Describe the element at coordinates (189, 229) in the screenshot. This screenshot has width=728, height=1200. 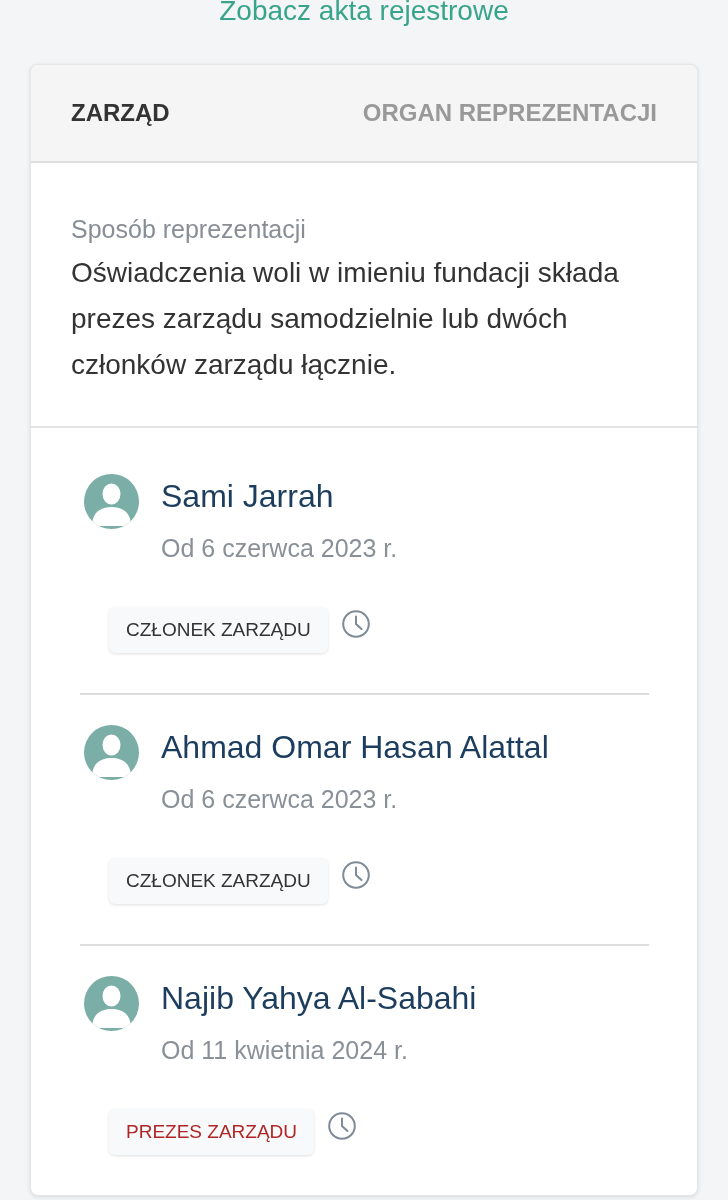
I see `representation-label: Sposób reprezentacji` at that location.